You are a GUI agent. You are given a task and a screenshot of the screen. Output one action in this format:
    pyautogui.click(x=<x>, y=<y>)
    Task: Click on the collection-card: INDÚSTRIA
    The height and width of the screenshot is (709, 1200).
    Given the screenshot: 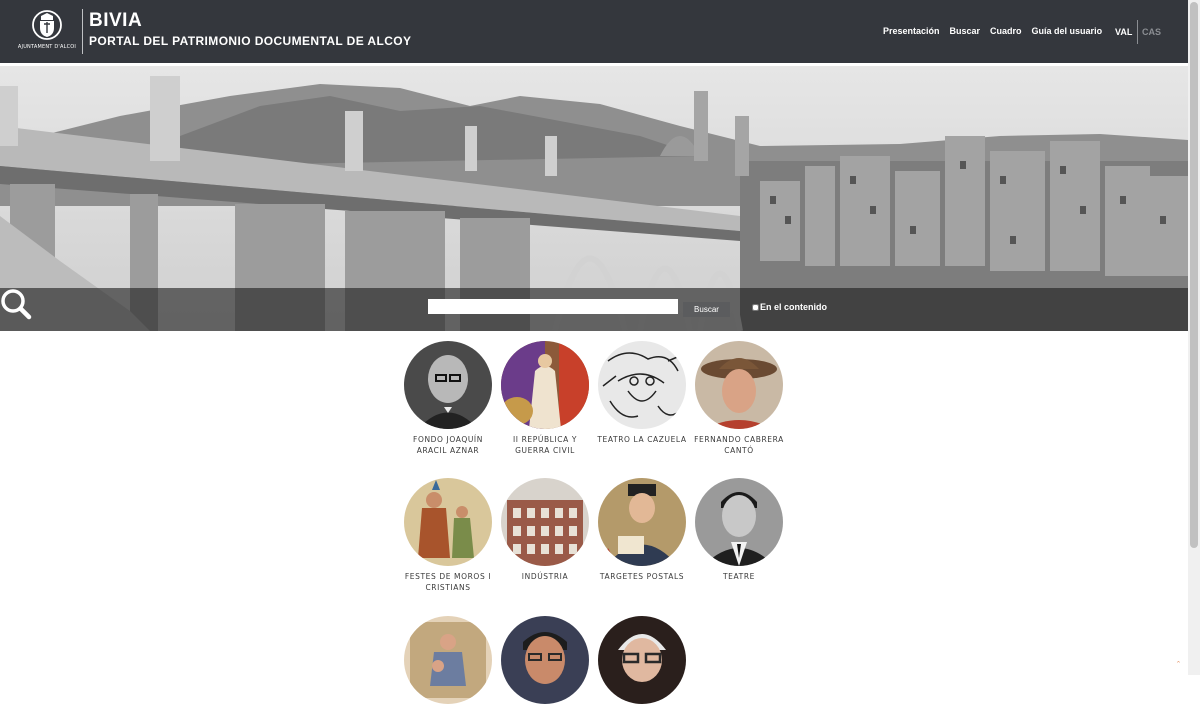 What is the action you would take?
    pyautogui.click(x=545, y=530)
    